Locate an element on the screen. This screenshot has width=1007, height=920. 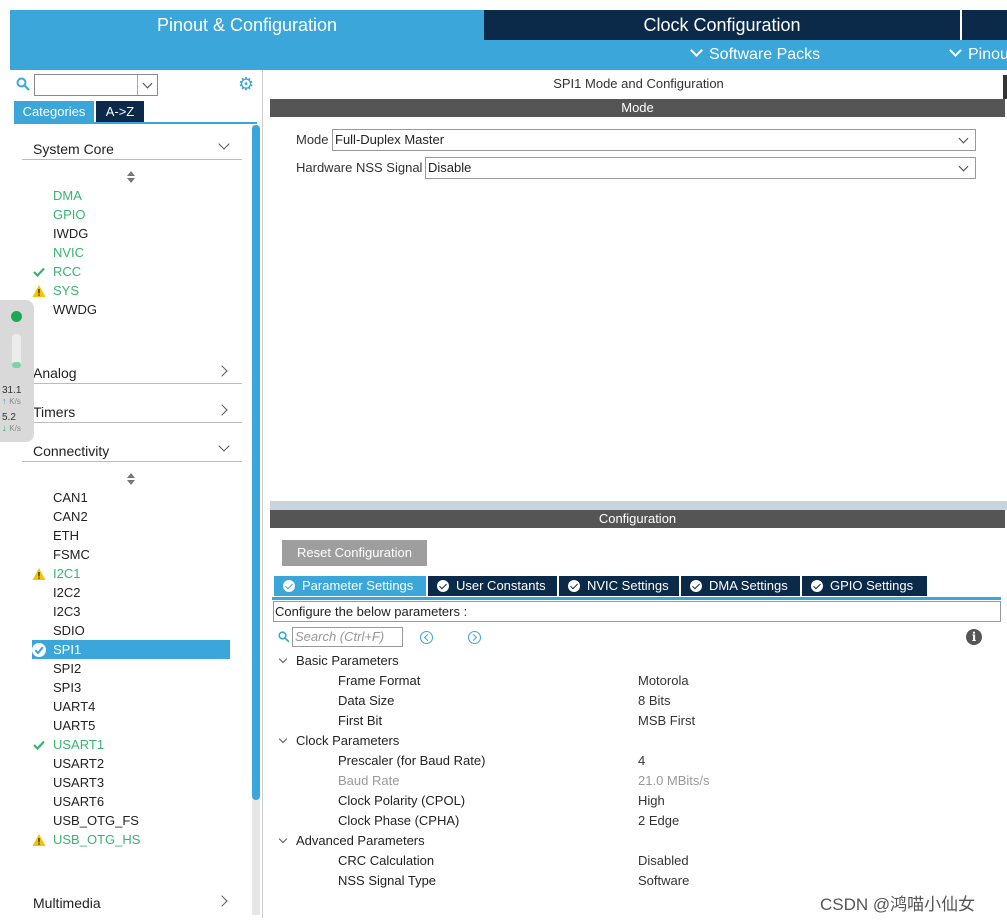
gear-icon: ⚙ is located at coordinates (247, 84).